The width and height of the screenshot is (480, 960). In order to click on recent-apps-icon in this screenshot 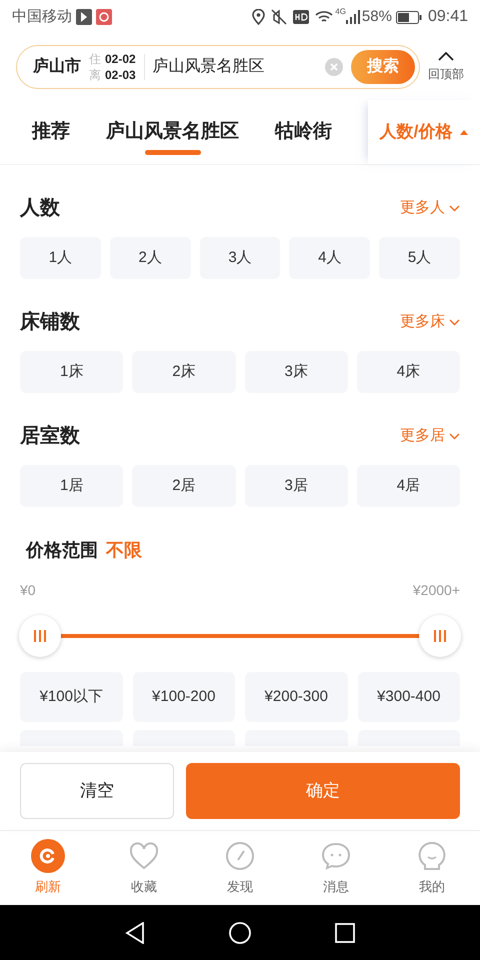, I will do `click(345, 932)`.